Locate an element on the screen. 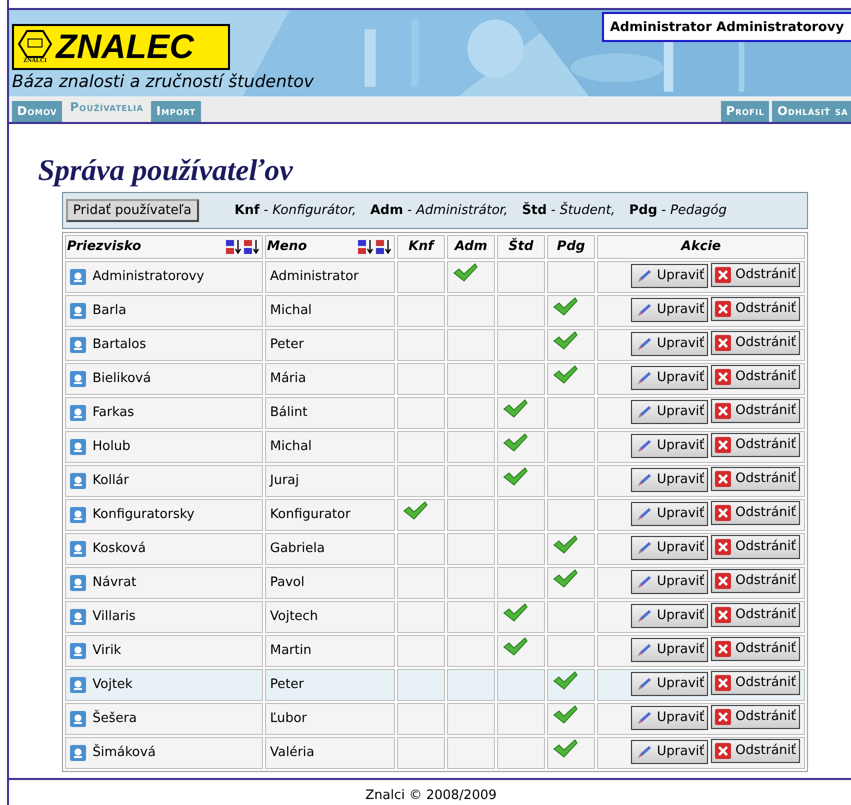  table-cell: Valéria is located at coordinates (330, 752).